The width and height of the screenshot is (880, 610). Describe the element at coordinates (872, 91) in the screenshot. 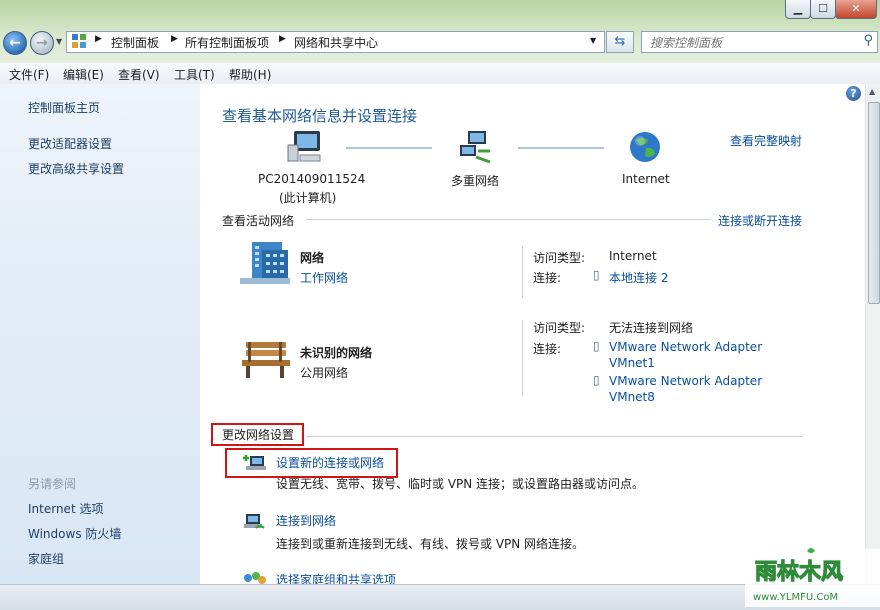

I see `scroll-up-icon: ▲` at that location.